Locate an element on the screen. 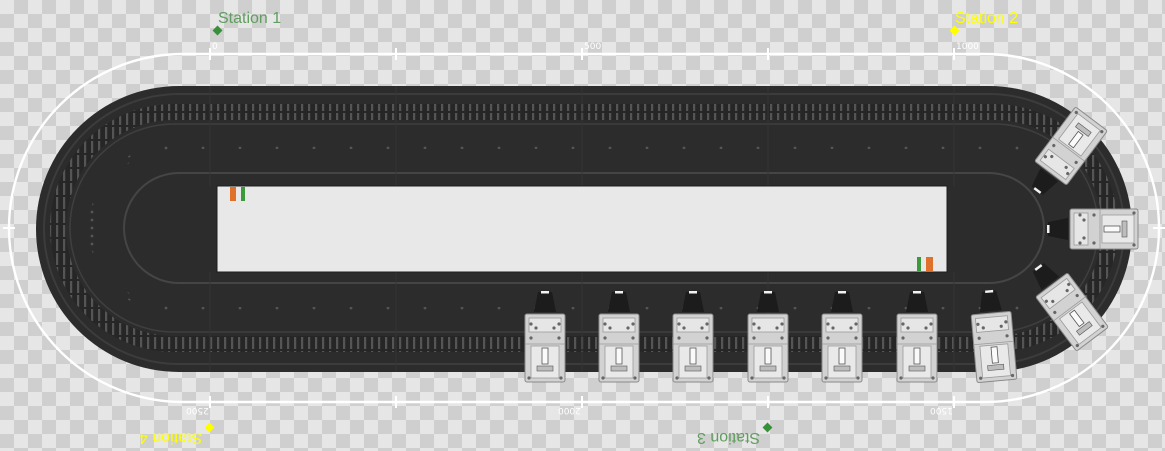  station-3-label: Station 3 is located at coordinates (728, 437).